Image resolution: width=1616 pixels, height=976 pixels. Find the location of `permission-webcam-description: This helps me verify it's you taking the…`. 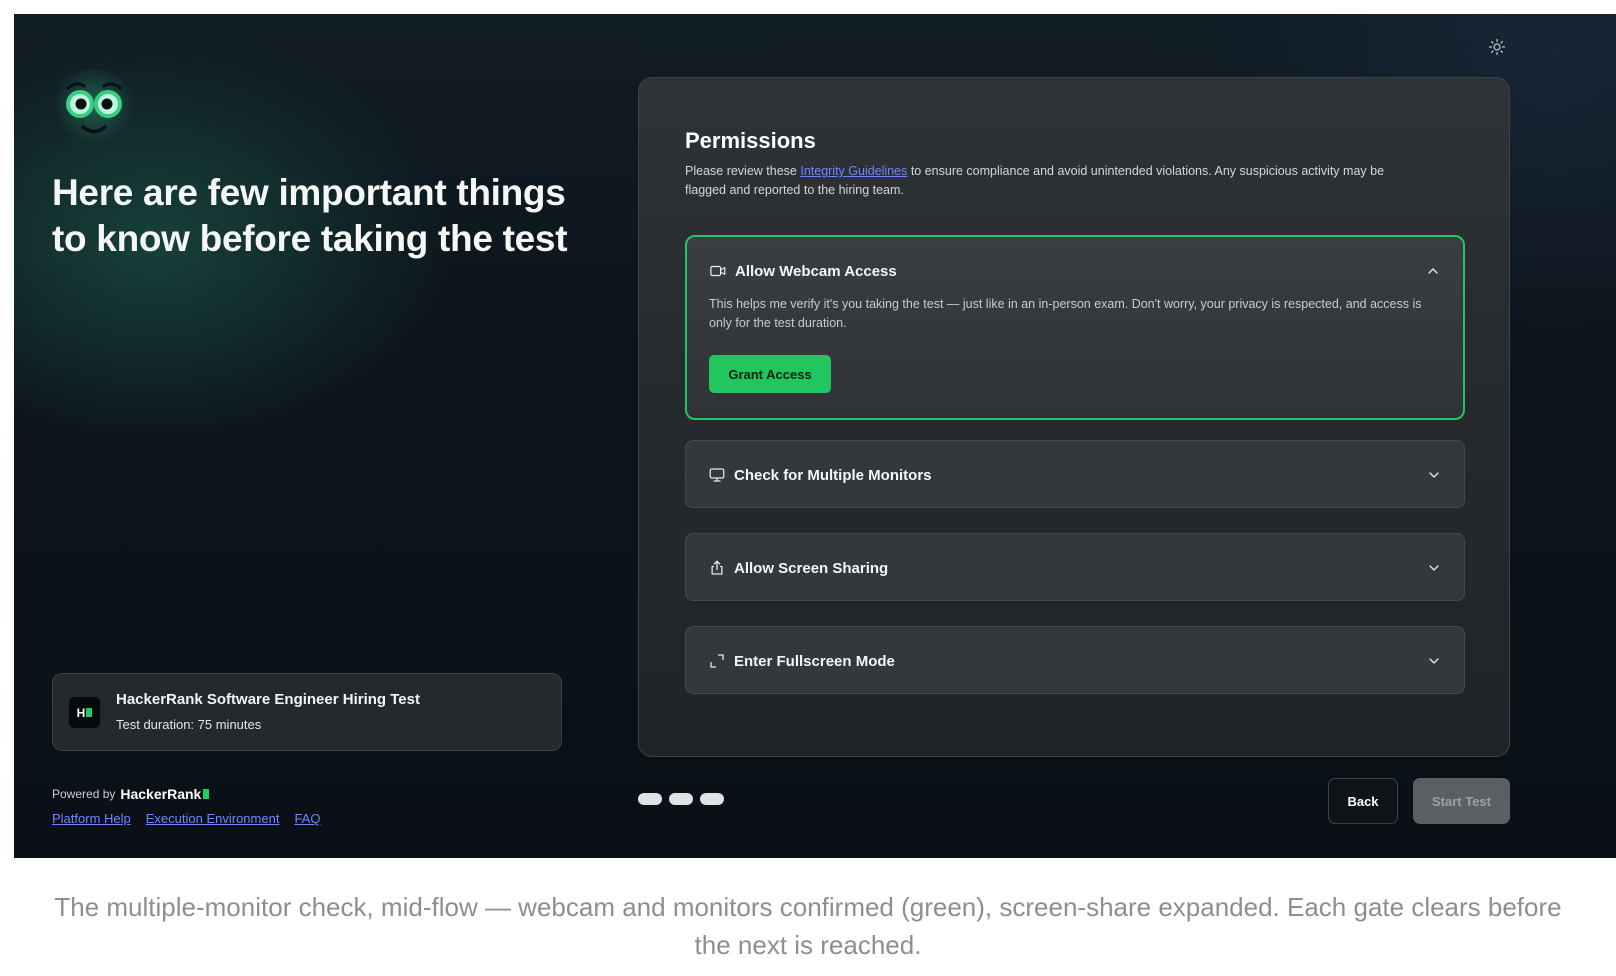

permission-webcam-description: This helps me verify it's you taking the… is located at coordinates (1065, 313).